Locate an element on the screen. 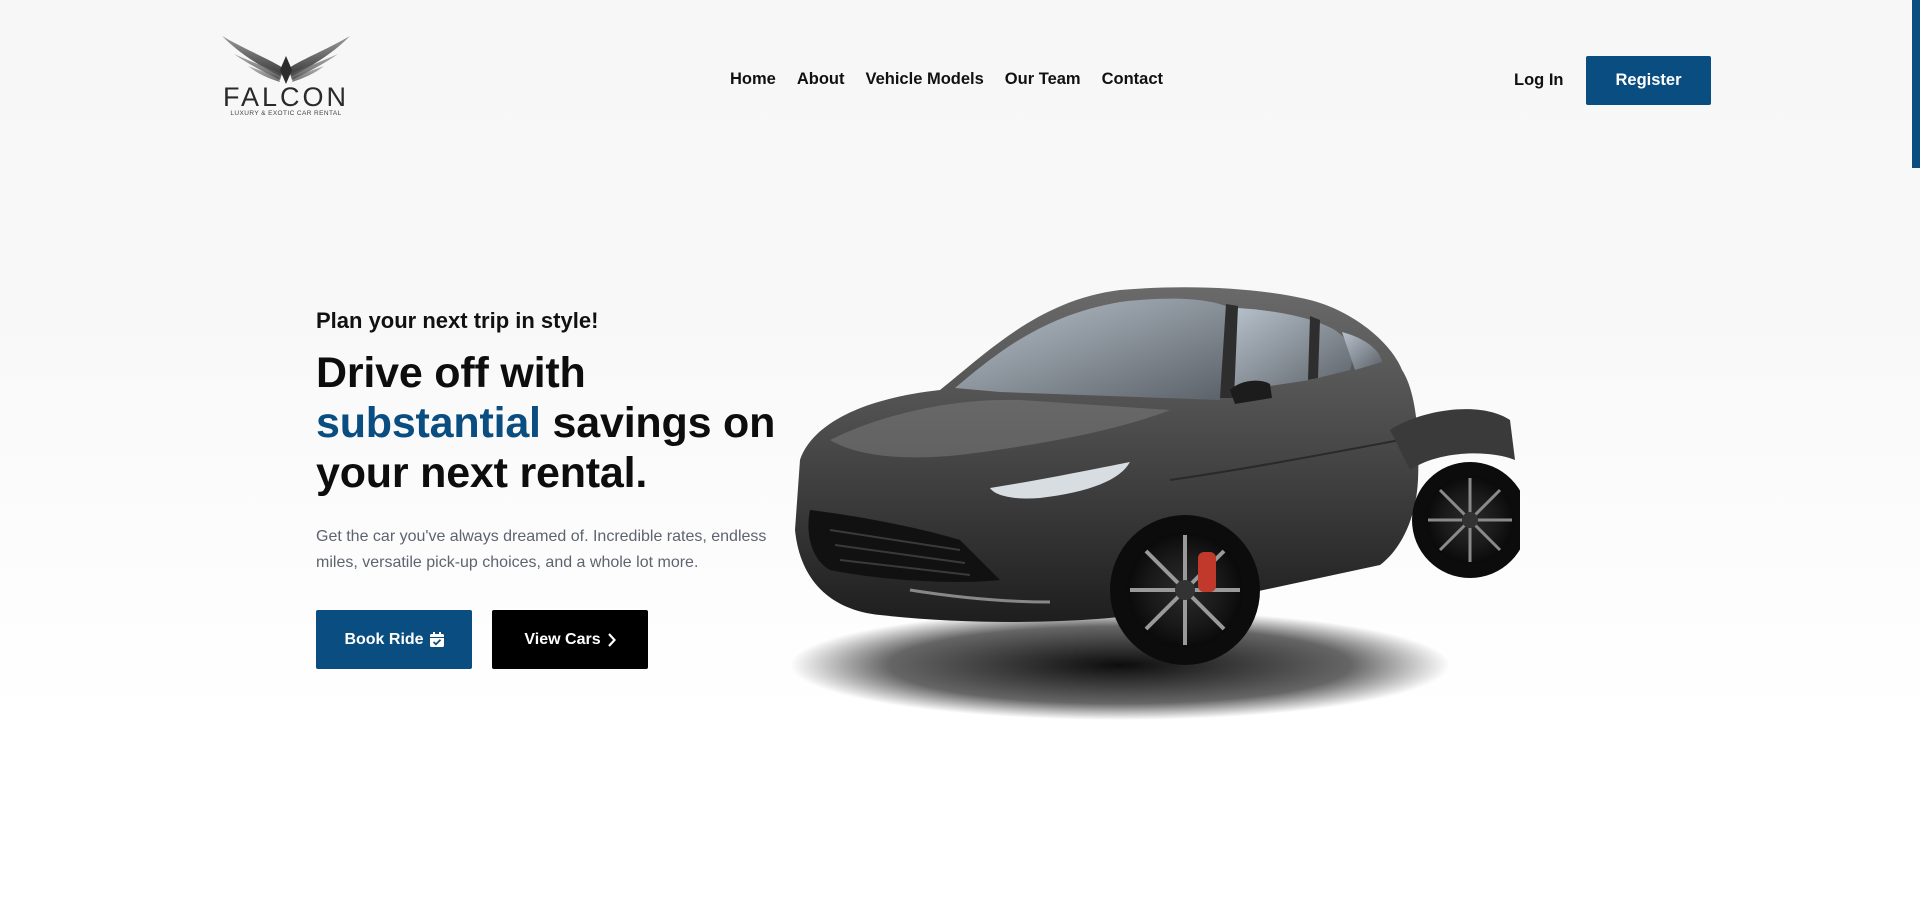 The image size is (1920, 924). calendar-check-icon is located at coordinates (436, 639).